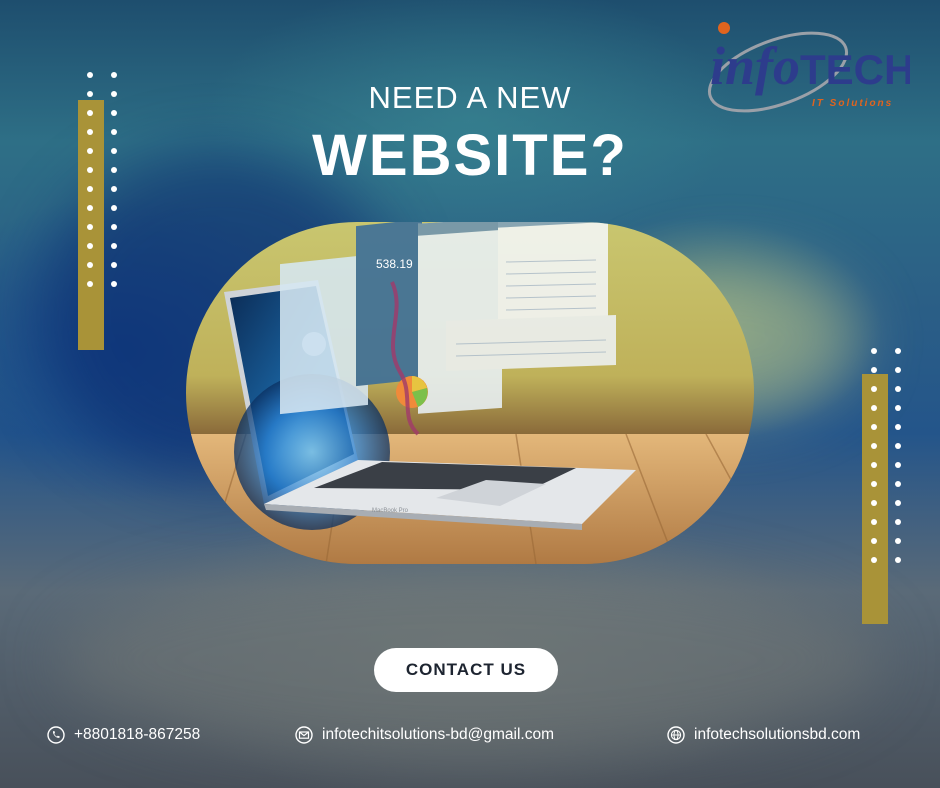 The height and width of the screenshot is (788, 940). I want to click on phone-icon, so click(56, 735).